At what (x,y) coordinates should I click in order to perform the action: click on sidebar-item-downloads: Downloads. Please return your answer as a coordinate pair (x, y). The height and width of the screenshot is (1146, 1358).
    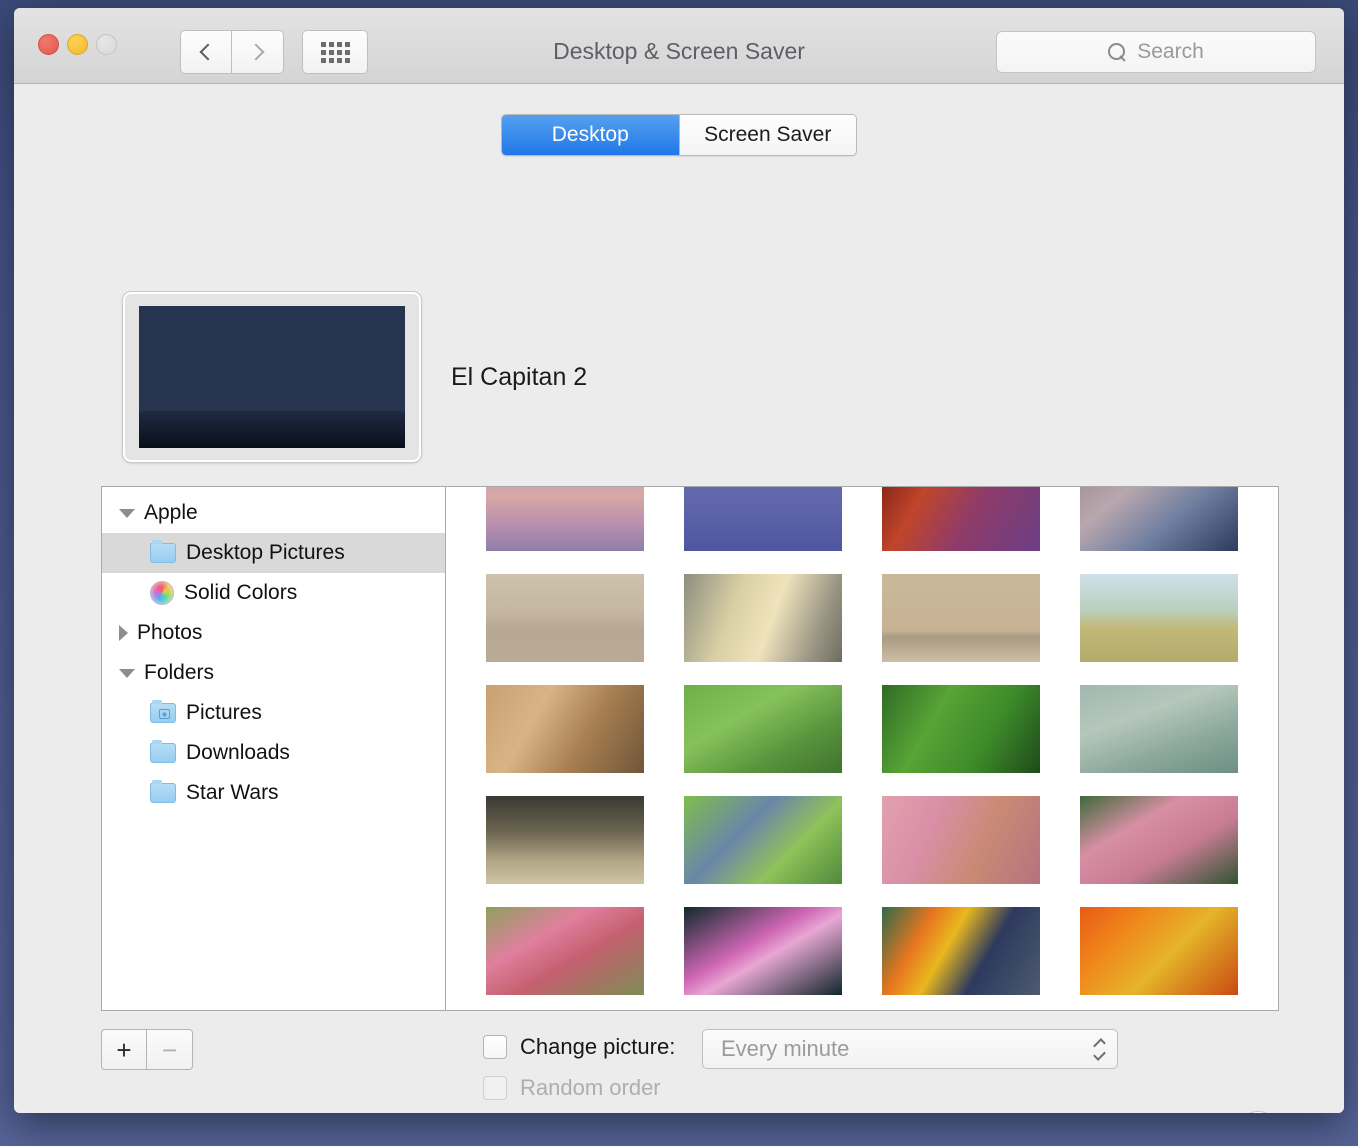
    Looking at the image, I should click on (273, 753).